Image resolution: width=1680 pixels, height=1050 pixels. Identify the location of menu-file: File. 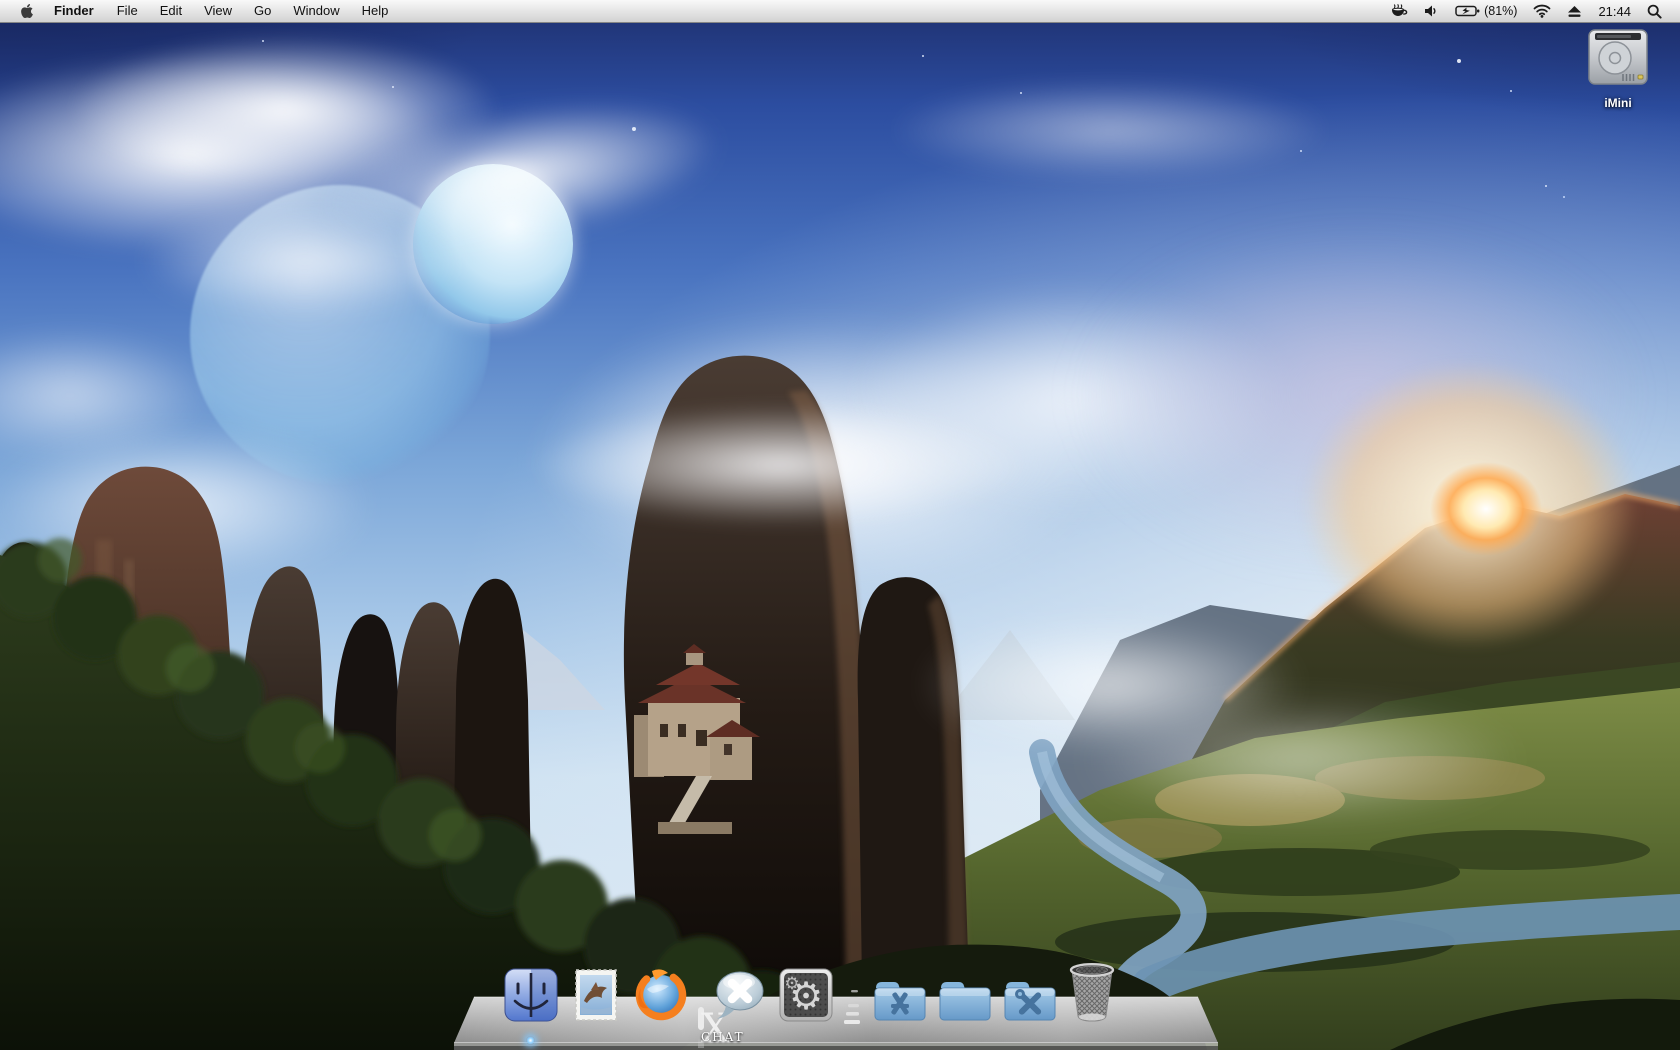
(127, 11).